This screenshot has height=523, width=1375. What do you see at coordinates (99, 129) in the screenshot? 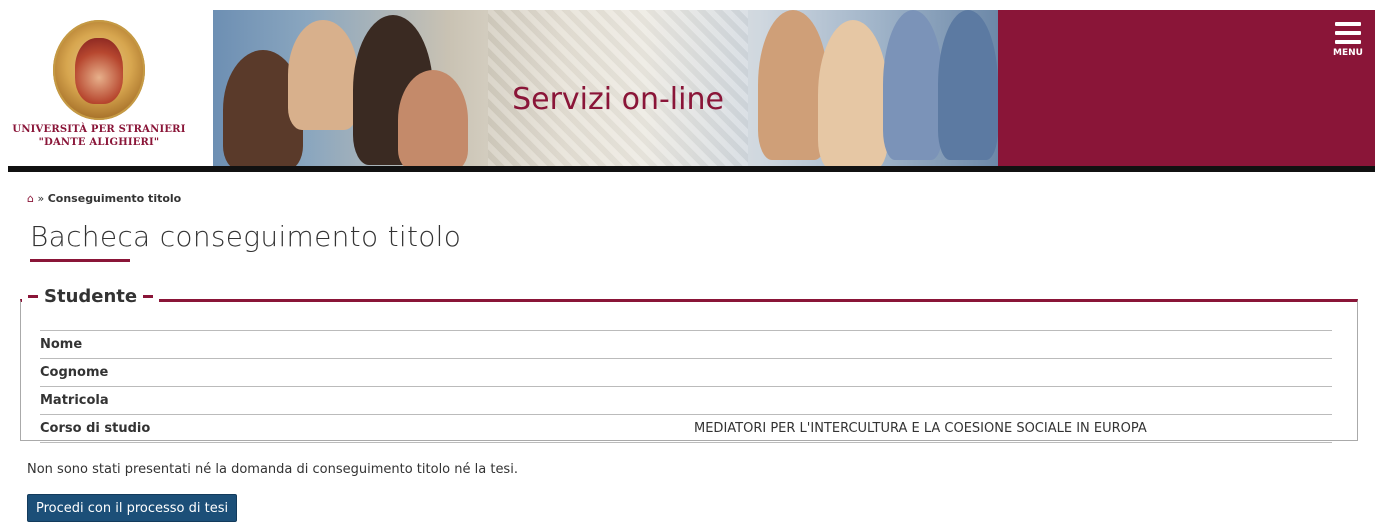
I see `university-name-line1: UNIVERSITÀ PER STRANIERI` at bounding box center [99, 129].